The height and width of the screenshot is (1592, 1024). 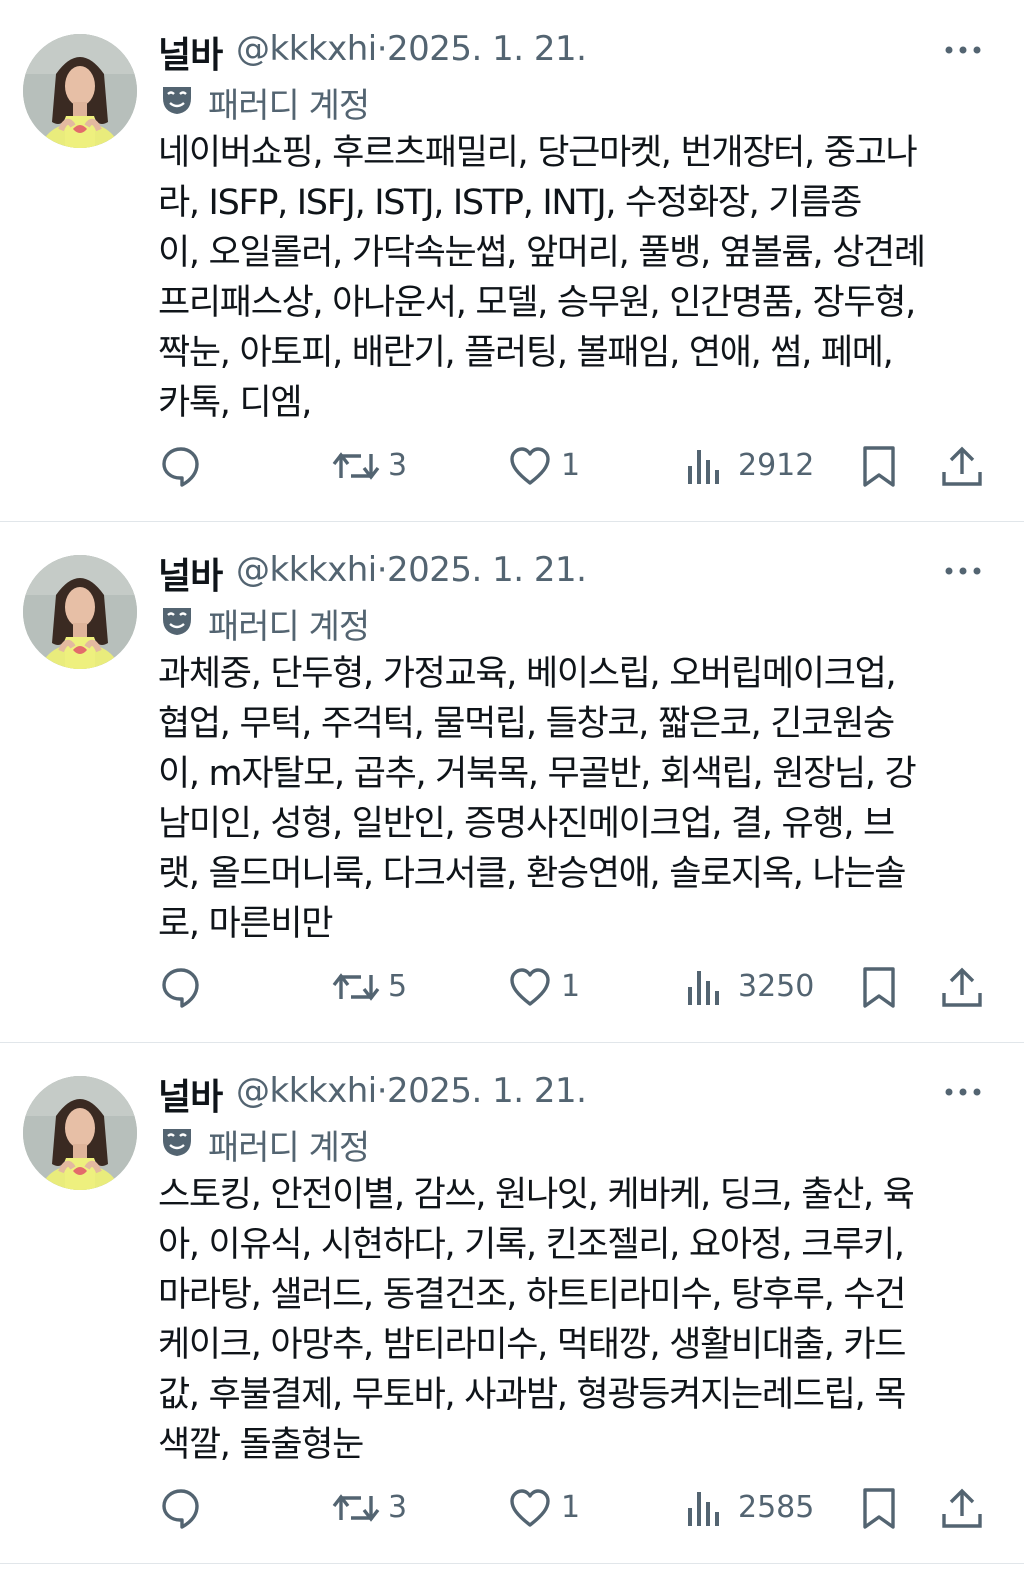 I want to click on view-count: 2912, so click(x=776, y=465).